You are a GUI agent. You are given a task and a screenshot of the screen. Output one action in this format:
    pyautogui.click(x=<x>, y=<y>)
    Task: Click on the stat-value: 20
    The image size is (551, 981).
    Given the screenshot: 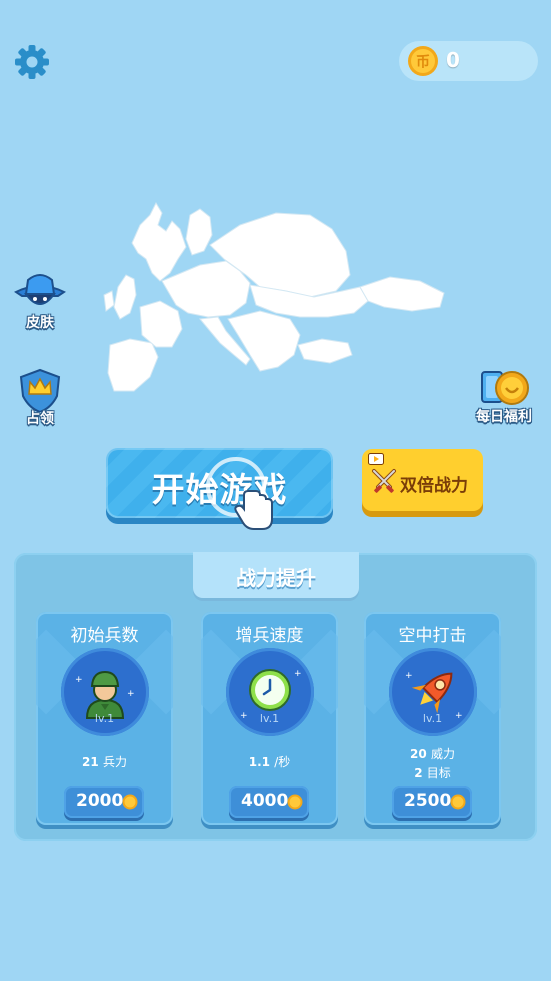 What is the action you would take?
    pyautogui.click(x=418, y=754)
    